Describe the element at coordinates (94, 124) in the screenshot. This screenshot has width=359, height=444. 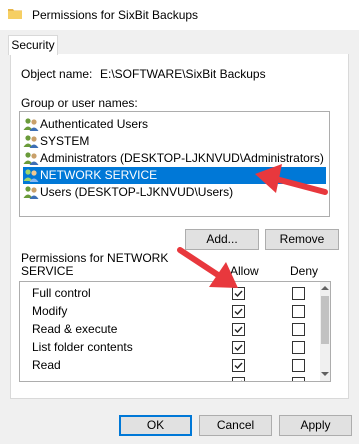
I see `list-item-label: Authenticated Users` at that location.